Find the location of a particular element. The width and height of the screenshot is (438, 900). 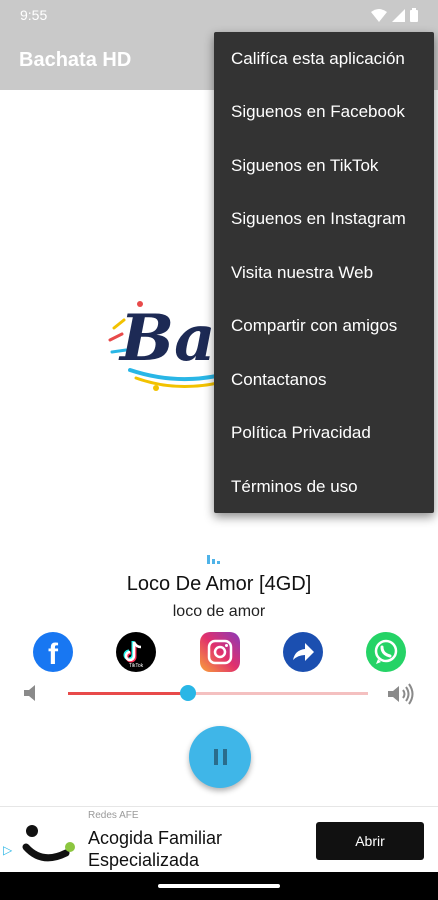

facebook-icon: f is located at coordinates (53, 652).